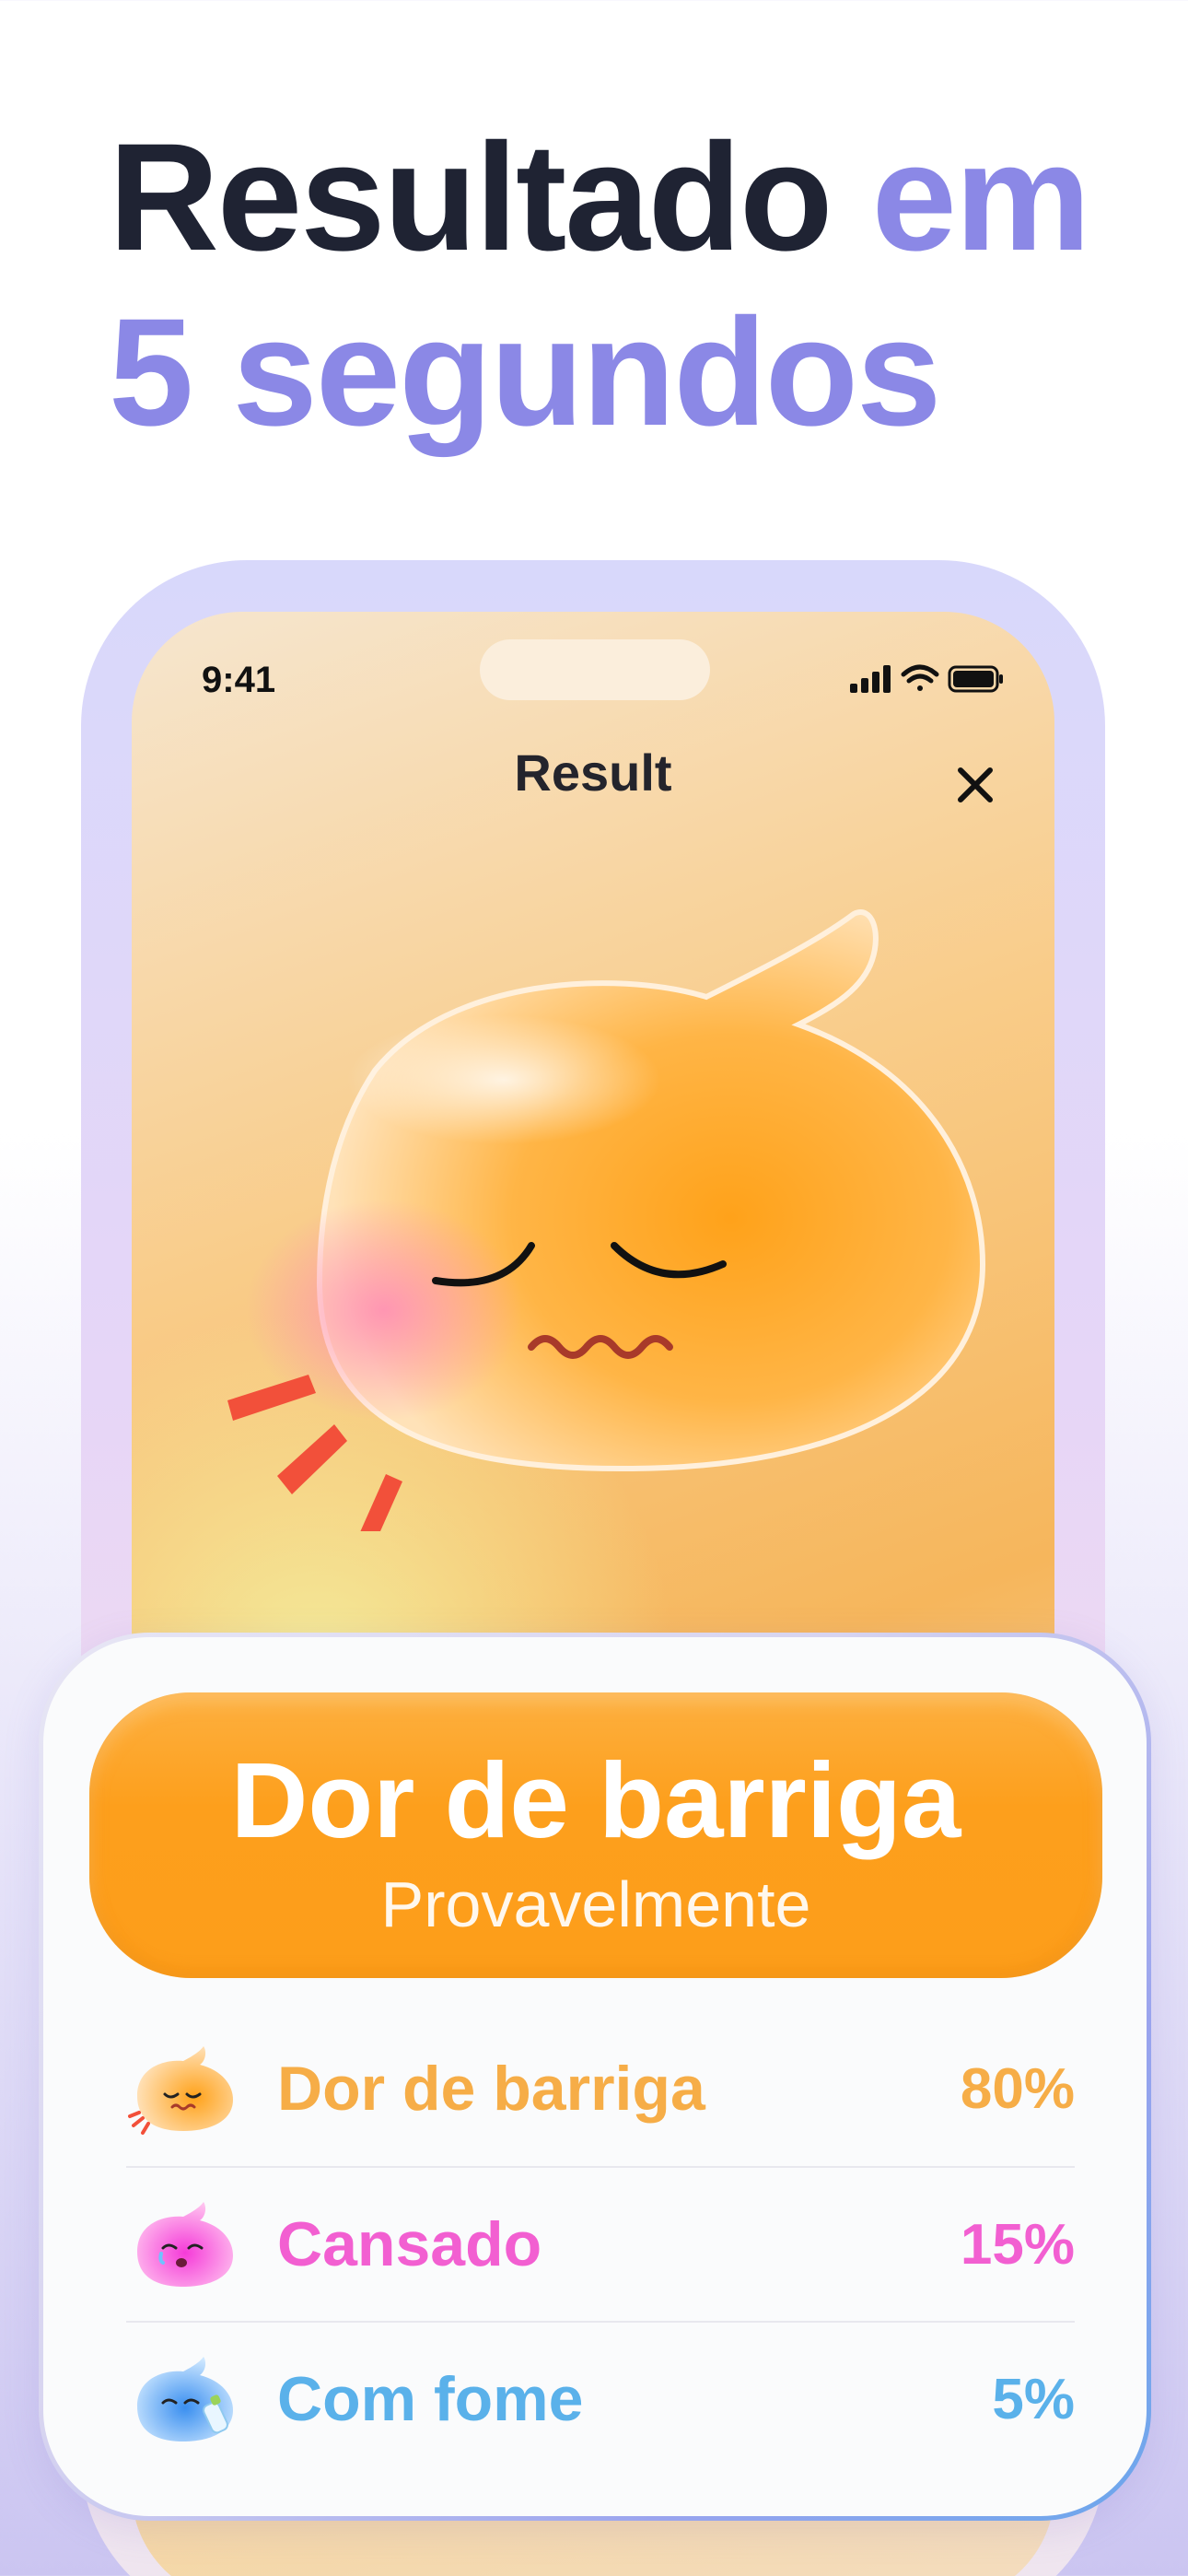 The image size is (1188, 2576). I want to click on prediction-row: Dor de barriga 80%, so click(600, 2088).